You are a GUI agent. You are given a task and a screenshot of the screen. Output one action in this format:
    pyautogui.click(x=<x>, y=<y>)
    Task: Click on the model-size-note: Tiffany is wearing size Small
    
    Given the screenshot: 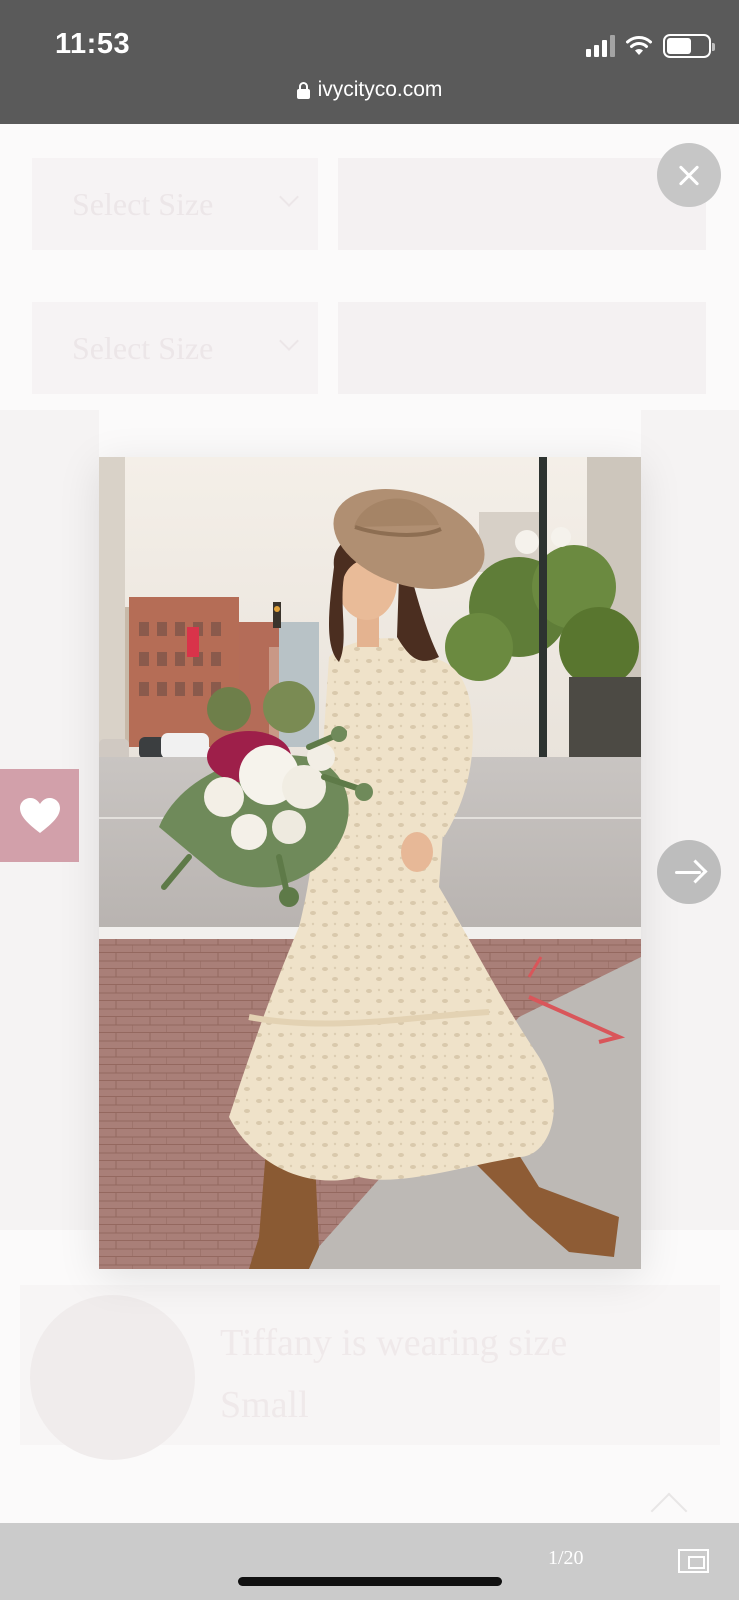 What is the action you would take?
    pyautogui.click(x=394, y=1374)
    